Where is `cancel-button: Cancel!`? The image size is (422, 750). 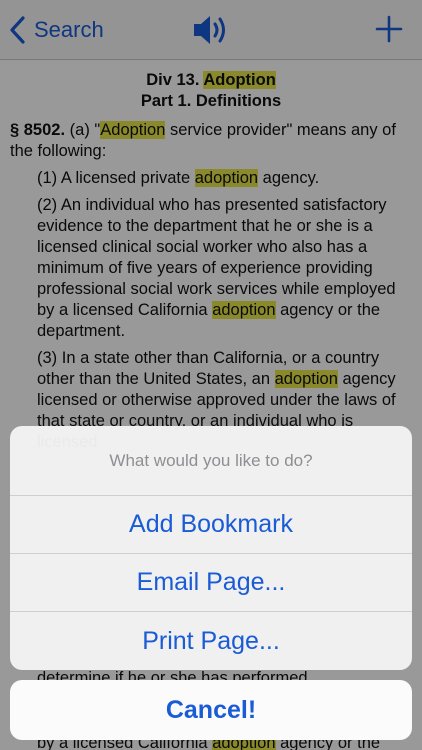 cancel-button: Cancel! is located at coordinates (211, 710).